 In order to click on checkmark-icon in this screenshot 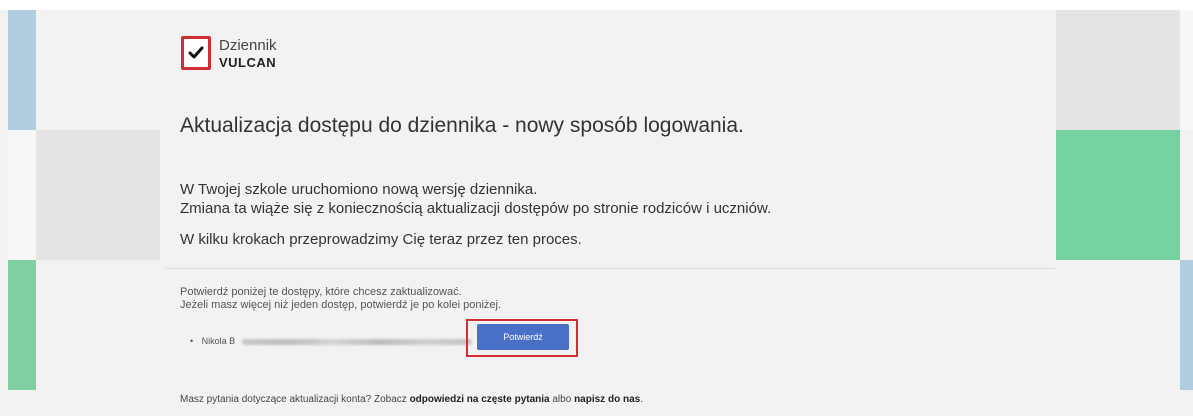, I will do `click(196, 53)`.